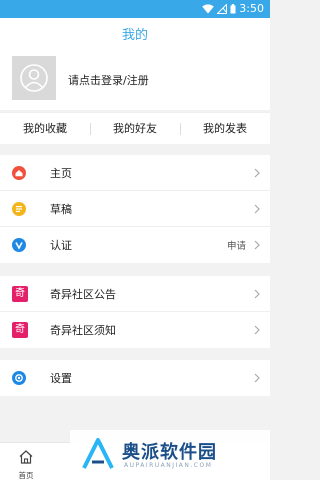  I want to click on status-time: 3:50, so click(251, 8).